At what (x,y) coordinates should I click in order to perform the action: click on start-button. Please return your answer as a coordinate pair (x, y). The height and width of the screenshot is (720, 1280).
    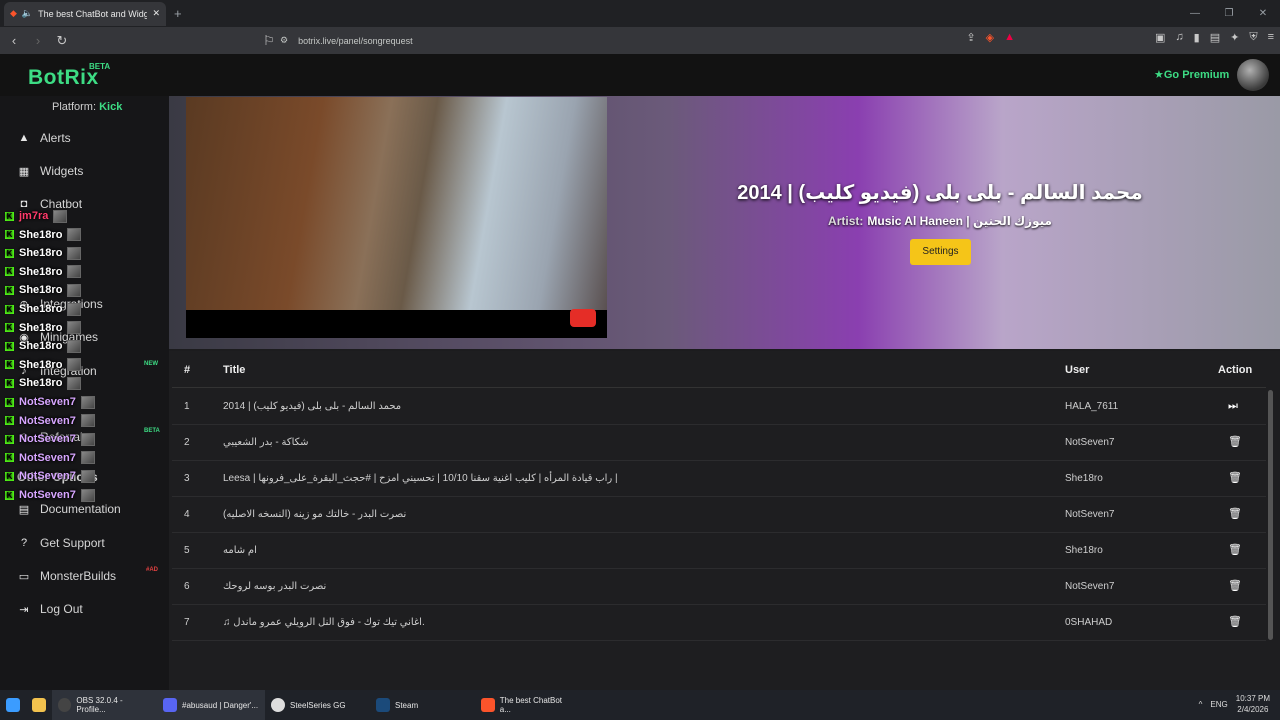
    Looking at the image, I should click on (13, 705).